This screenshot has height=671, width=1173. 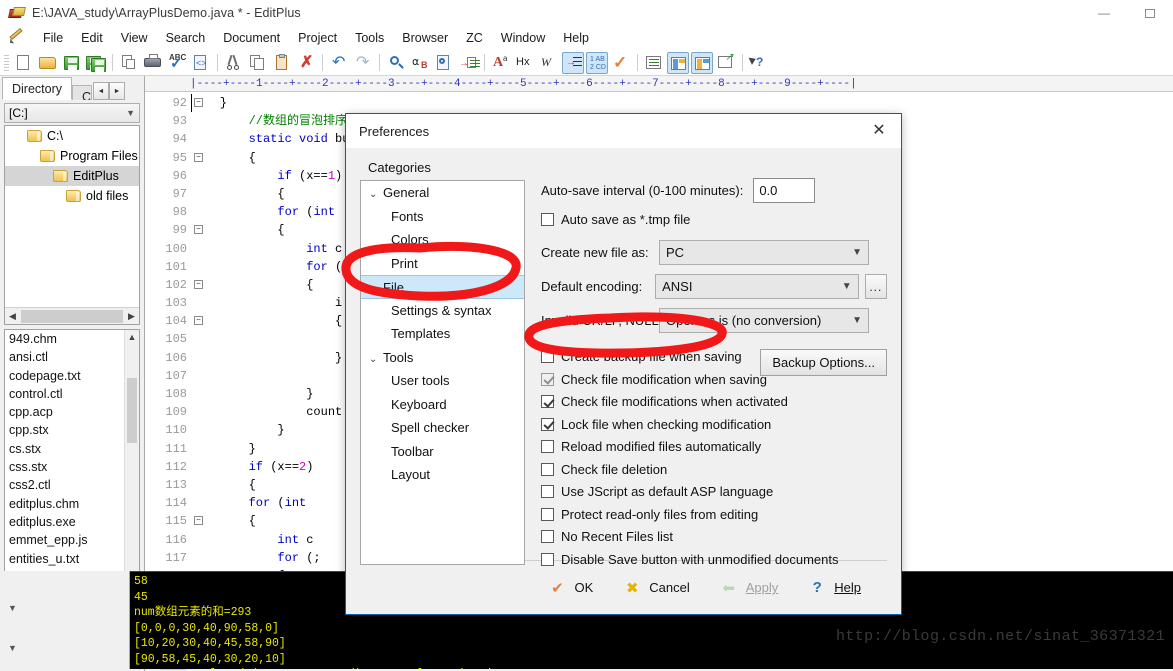 What do you see at coordinates (442, 193) in the screenshot?
I see `category-item-general: ⌄ General` at bounding box center [442, 193].